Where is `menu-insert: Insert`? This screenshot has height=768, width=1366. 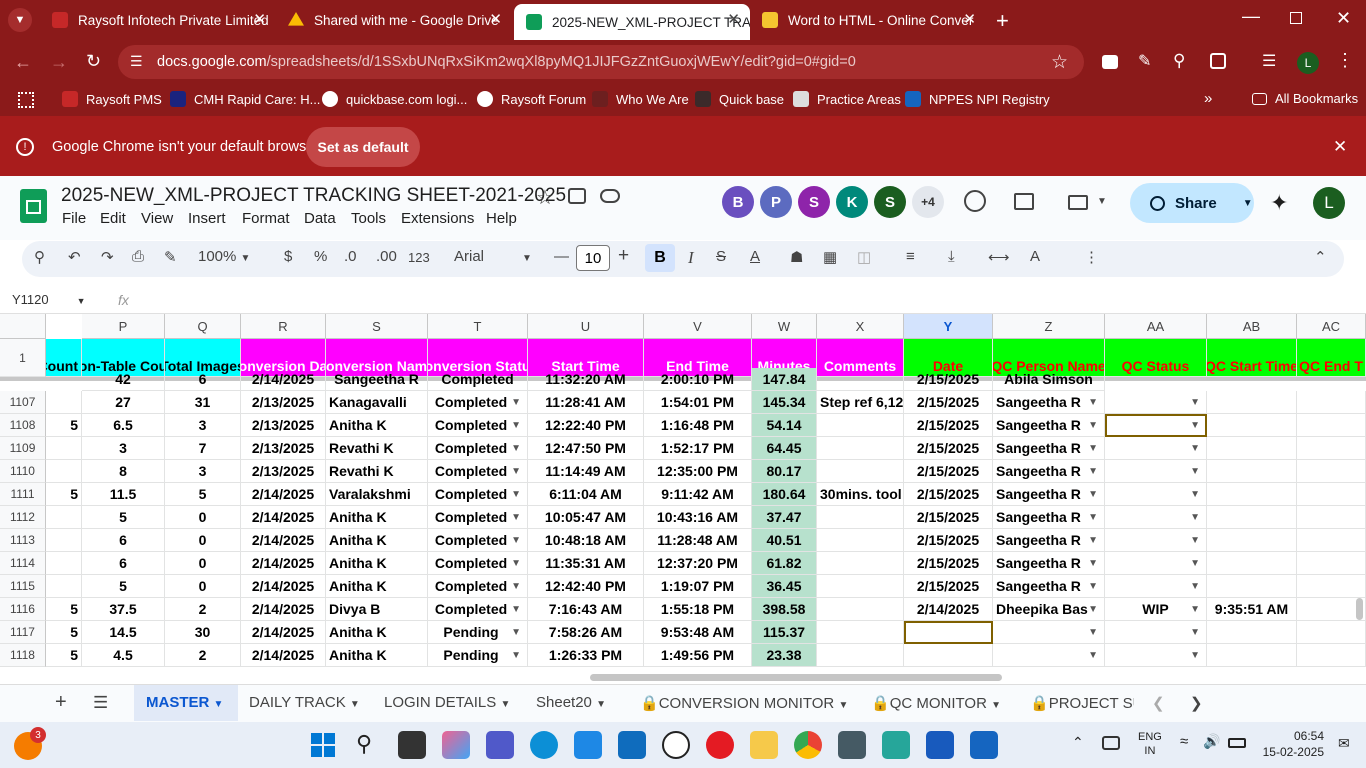
menu-insert: Insert is located at coordinates (207, 218).